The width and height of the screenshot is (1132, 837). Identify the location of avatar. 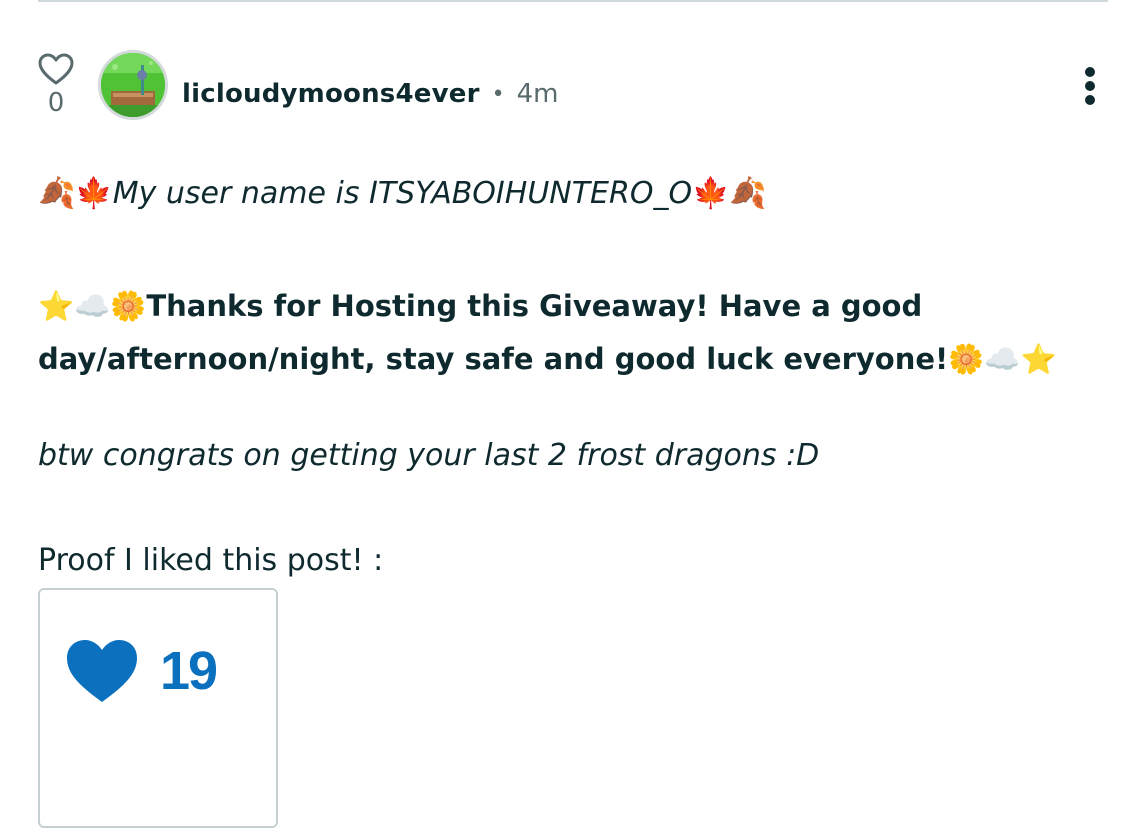
(133, 85).